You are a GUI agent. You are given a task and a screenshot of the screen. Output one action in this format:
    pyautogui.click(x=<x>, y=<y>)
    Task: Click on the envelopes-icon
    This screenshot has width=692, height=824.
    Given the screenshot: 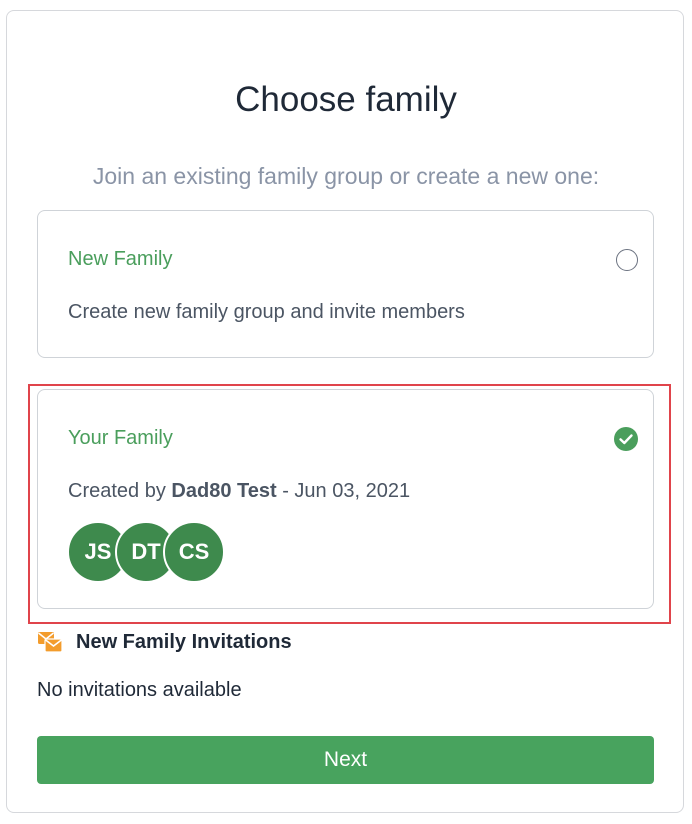 What is the action you would take?
    pyautogui.click(x=50, y=642)
    